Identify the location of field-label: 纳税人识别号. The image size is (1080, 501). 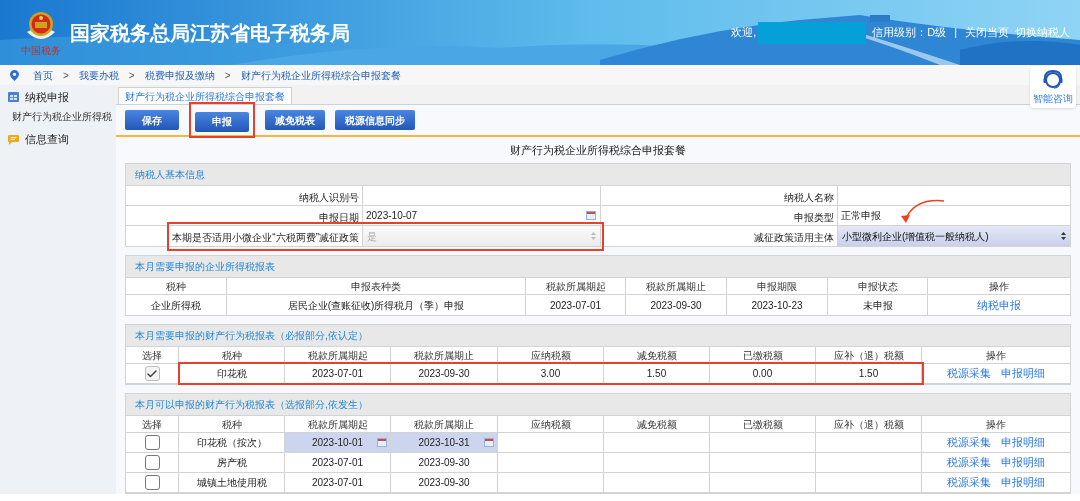
(329, 197).